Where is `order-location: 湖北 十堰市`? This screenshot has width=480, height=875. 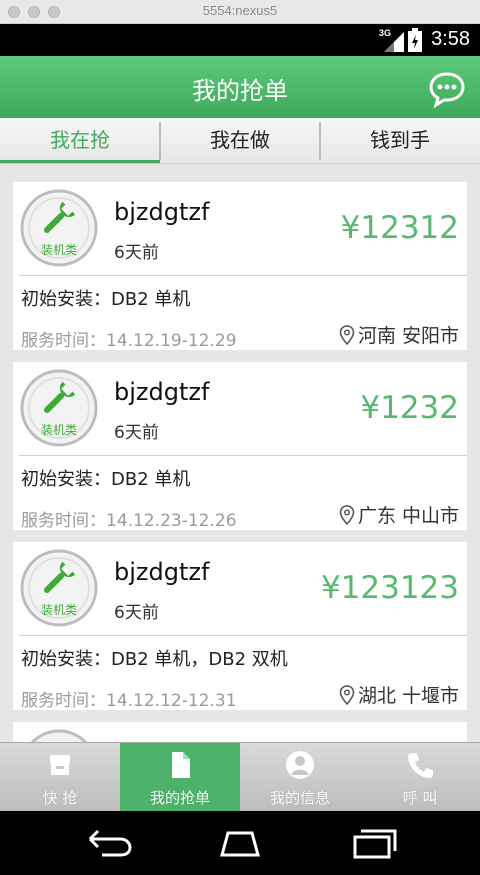
order-location: 湖北 十堰市 is located at coordinates (399, 694).